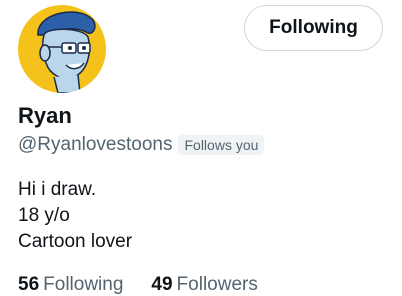 The image size is (402, 296). I want to click on handle-row: @Ryanlovestoons Follows you, so click(141, 145).